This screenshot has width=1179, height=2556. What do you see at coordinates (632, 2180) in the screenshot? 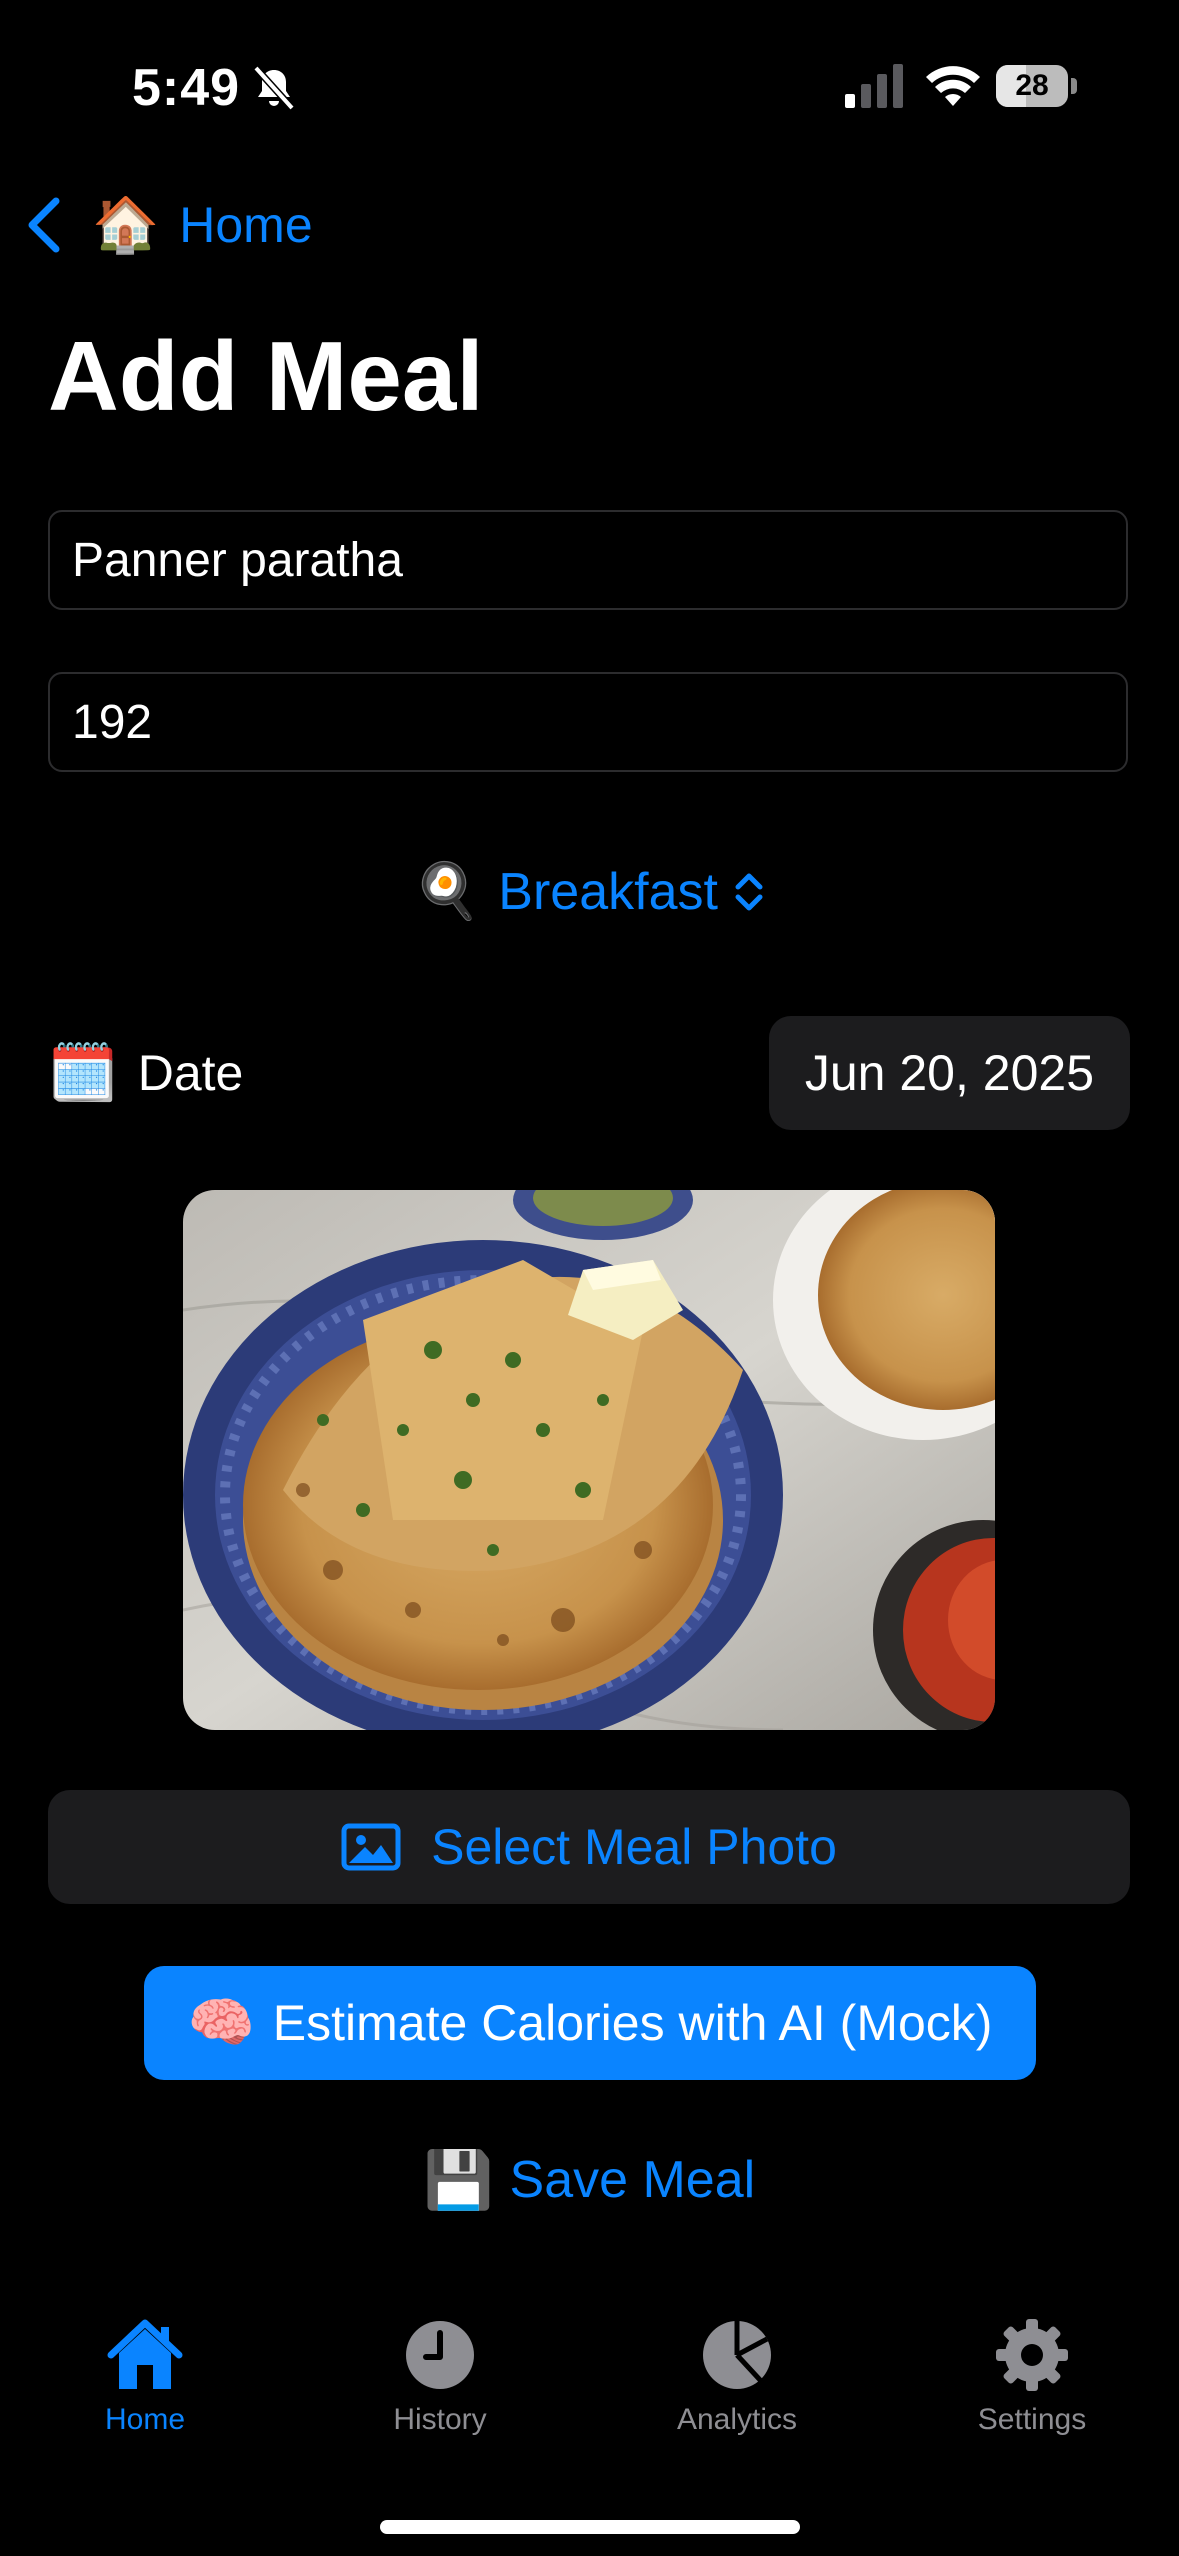
I see `save-meal-label: Save Meal` at bounding box center [632, 2180].